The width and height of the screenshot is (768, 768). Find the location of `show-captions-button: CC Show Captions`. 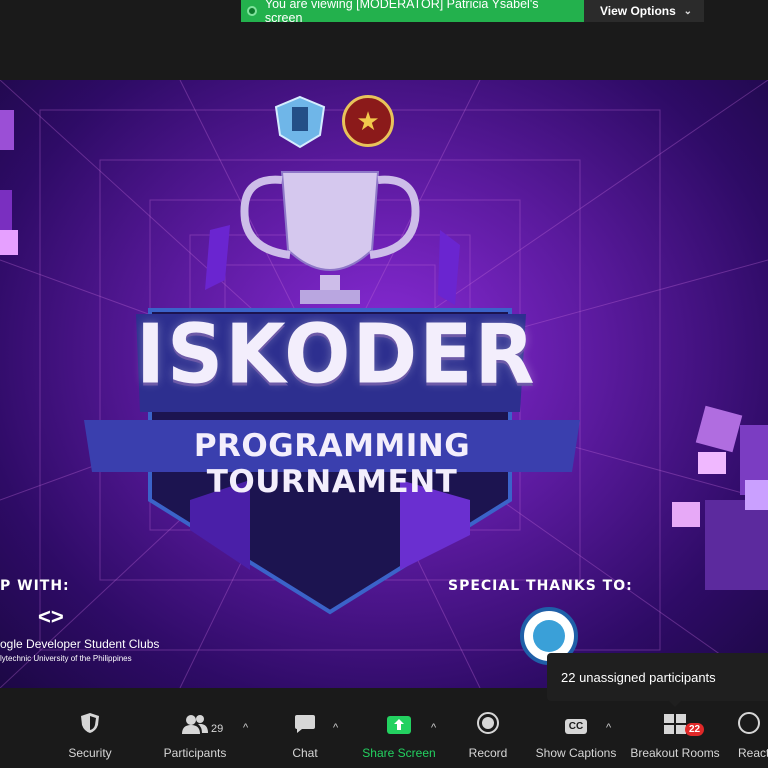

show-captions-button: CC Show Captions is located at coordinates (576, 738).